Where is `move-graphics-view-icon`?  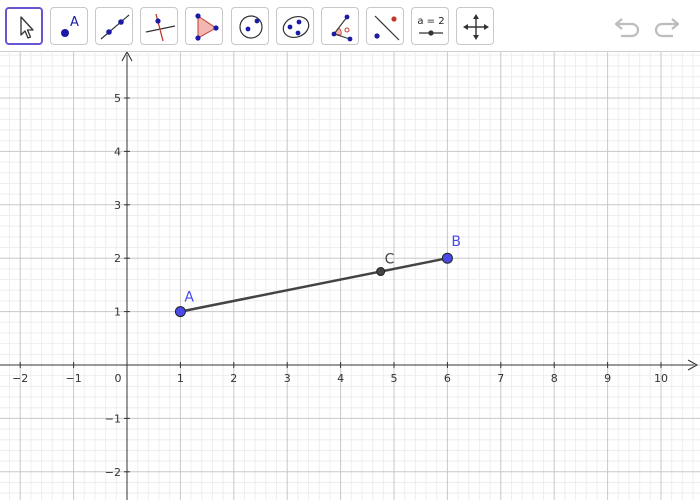
move-graphics-view-icon is located at coordinates (476, 27).